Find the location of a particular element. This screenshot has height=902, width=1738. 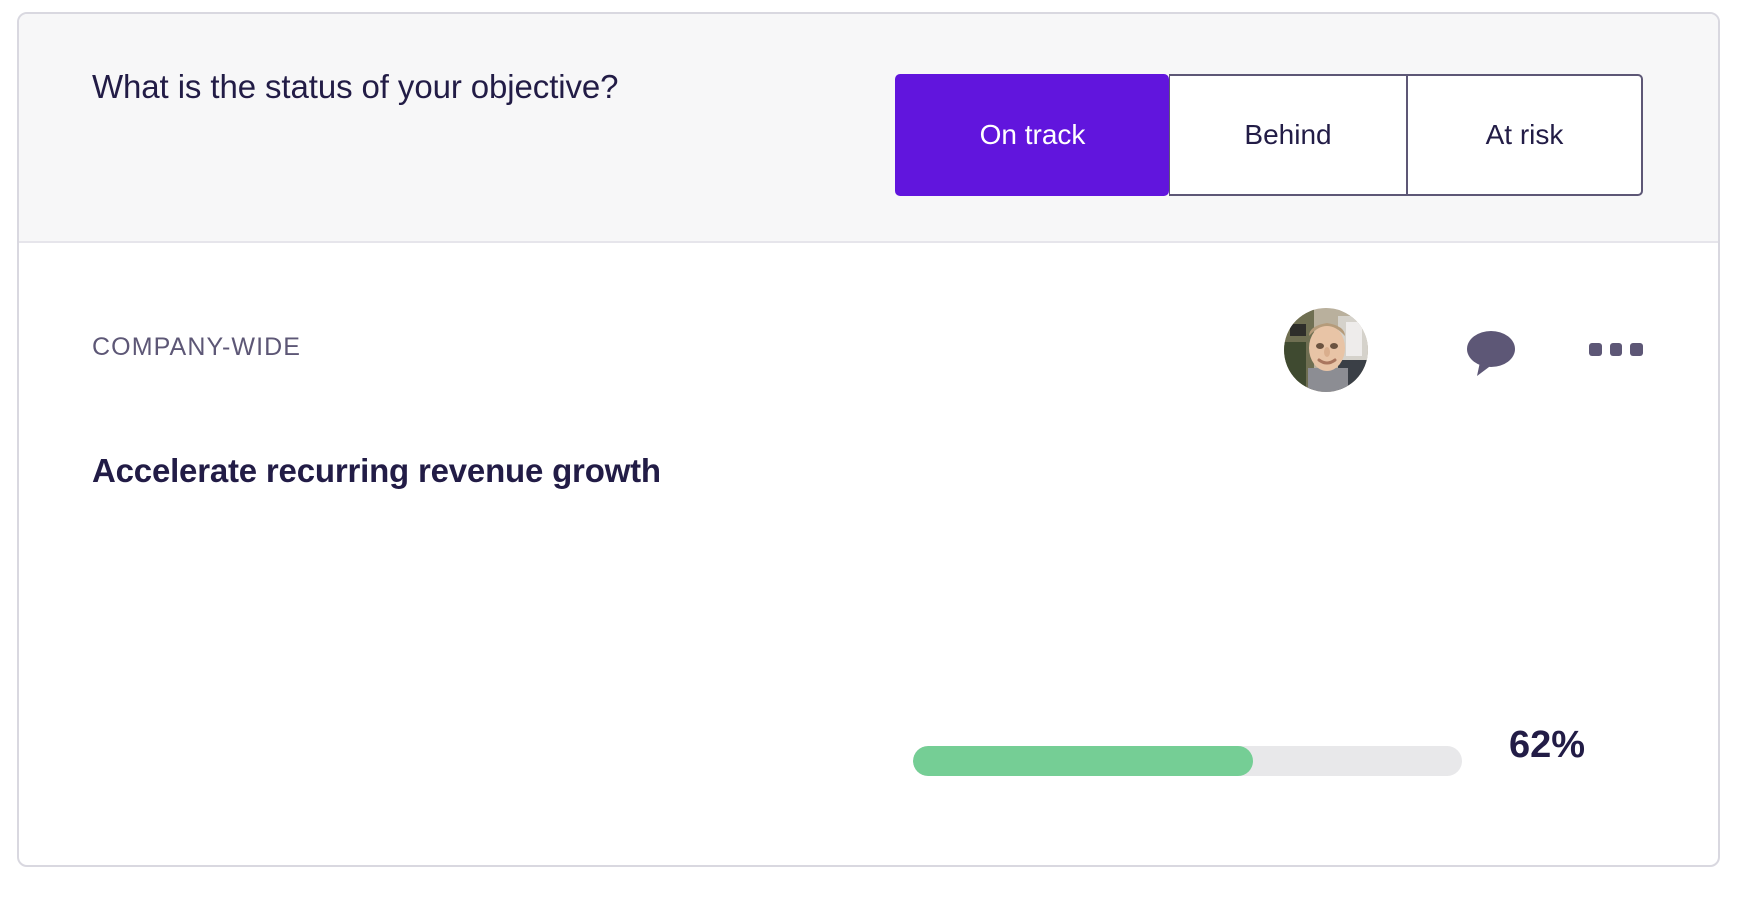

user-avatar is located at coordinates (1326, 350).